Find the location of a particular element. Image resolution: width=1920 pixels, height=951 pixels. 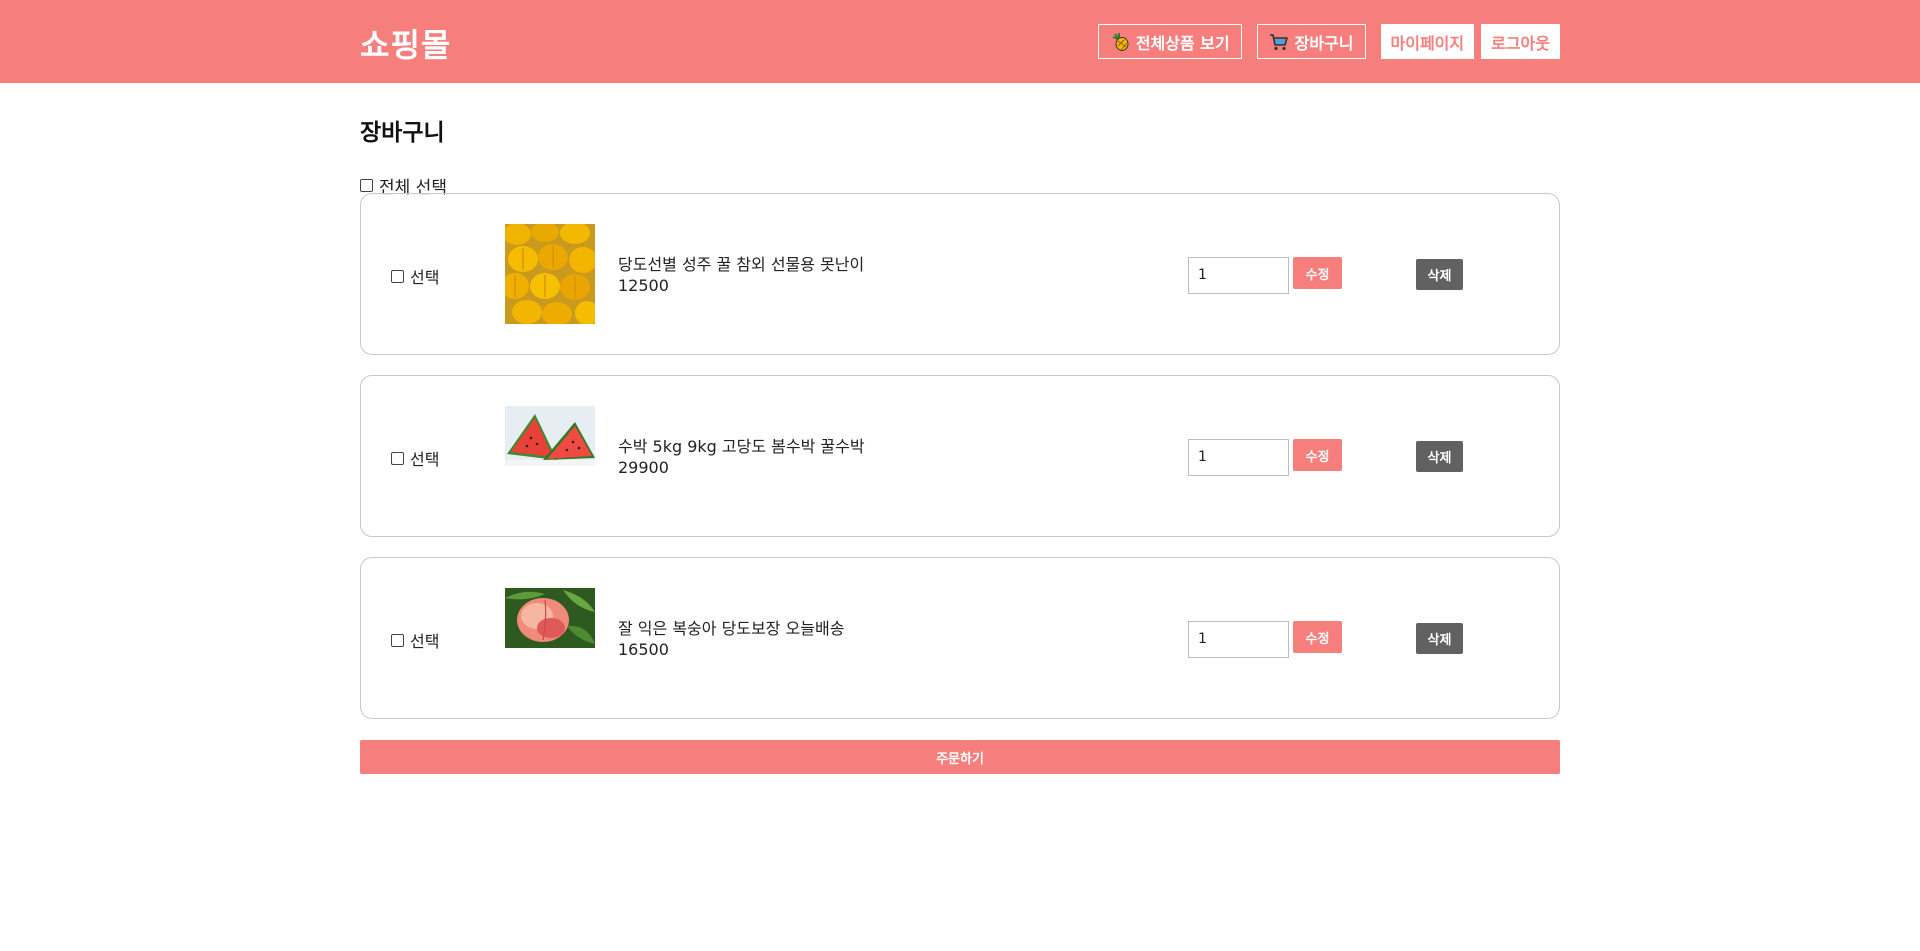

cart-item: 선택 수박 5kg 9kg 고당도 봄수박 꿀수박 29900 1 수정 삭제 is located at coordinates (960, 456).